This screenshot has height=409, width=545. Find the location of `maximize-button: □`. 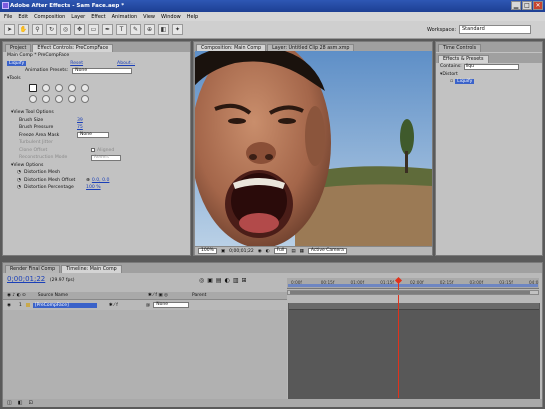

maximize-button: □ is located at coordinates (527, 5).